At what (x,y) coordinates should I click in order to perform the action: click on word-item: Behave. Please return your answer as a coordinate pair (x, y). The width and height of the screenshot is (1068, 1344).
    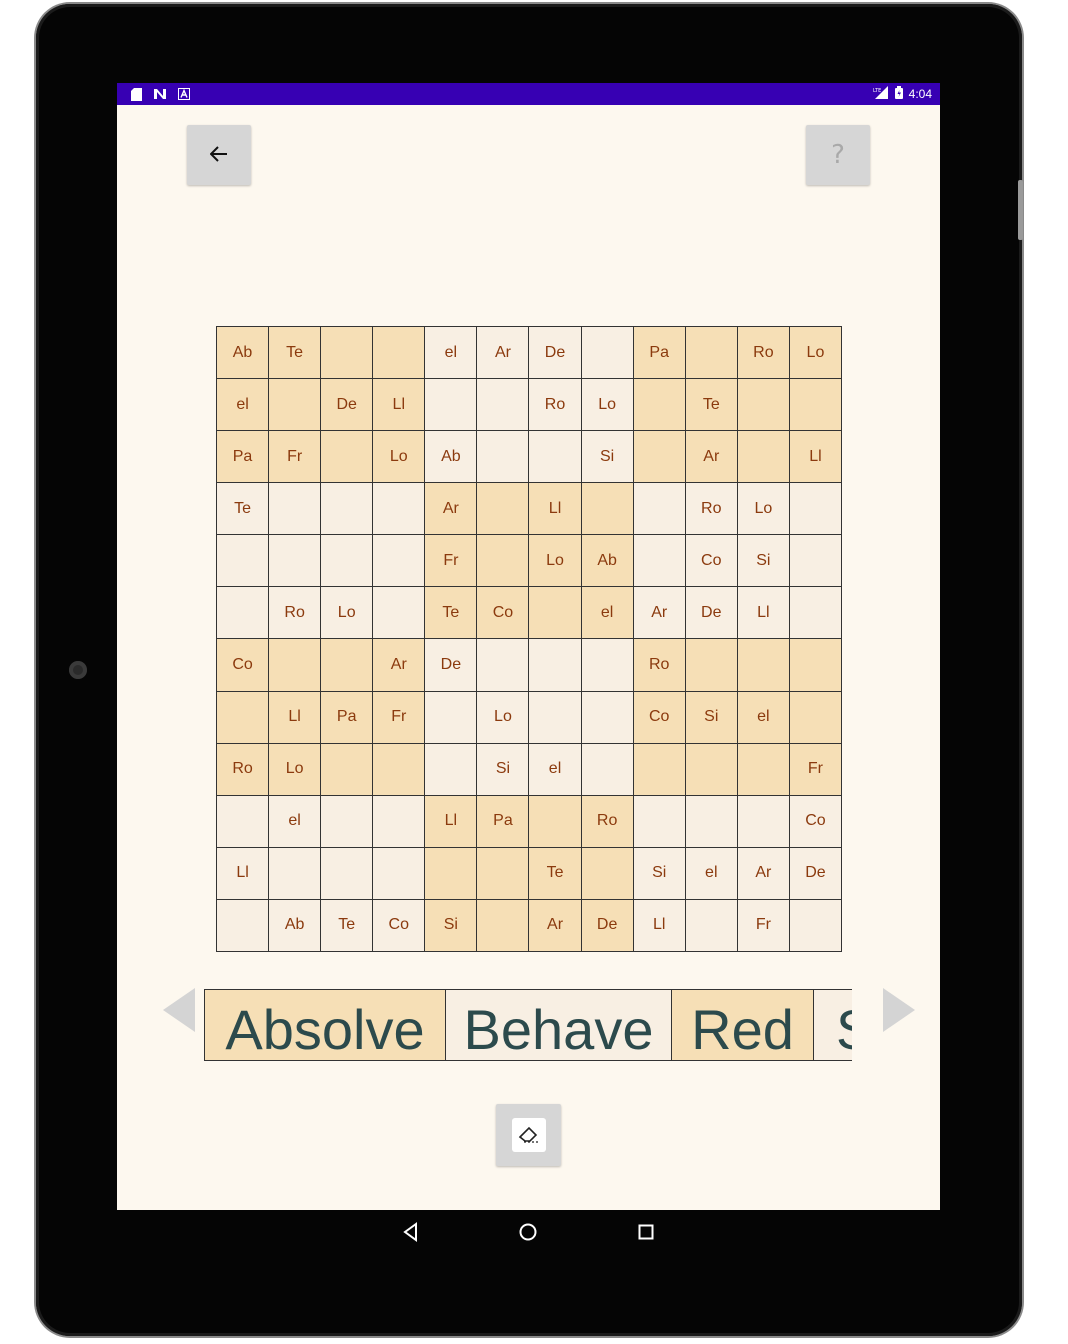
    Looking at the image, I should click on (559, 1024).